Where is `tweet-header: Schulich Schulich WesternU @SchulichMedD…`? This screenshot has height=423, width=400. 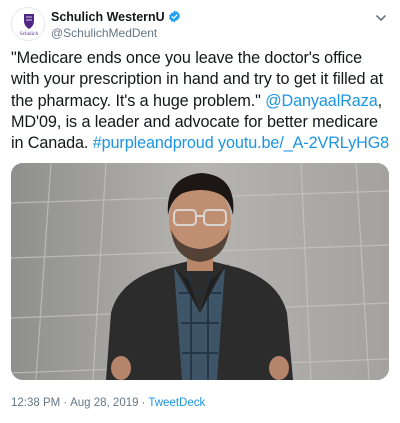 tweet-header: Schulich Schulich WesternU @SchulichMedD… is located at coordinates (200, 25).